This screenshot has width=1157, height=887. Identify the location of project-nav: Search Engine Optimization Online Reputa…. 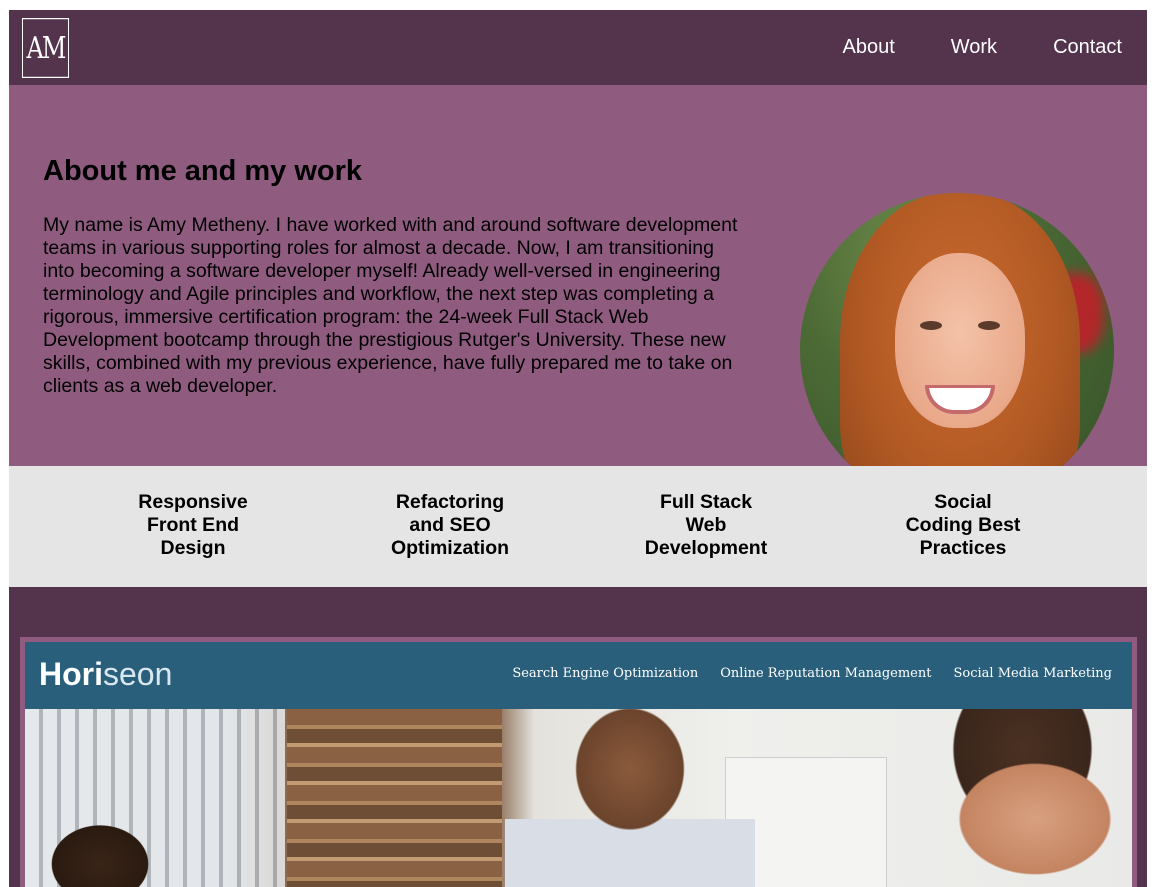
(801, 673).